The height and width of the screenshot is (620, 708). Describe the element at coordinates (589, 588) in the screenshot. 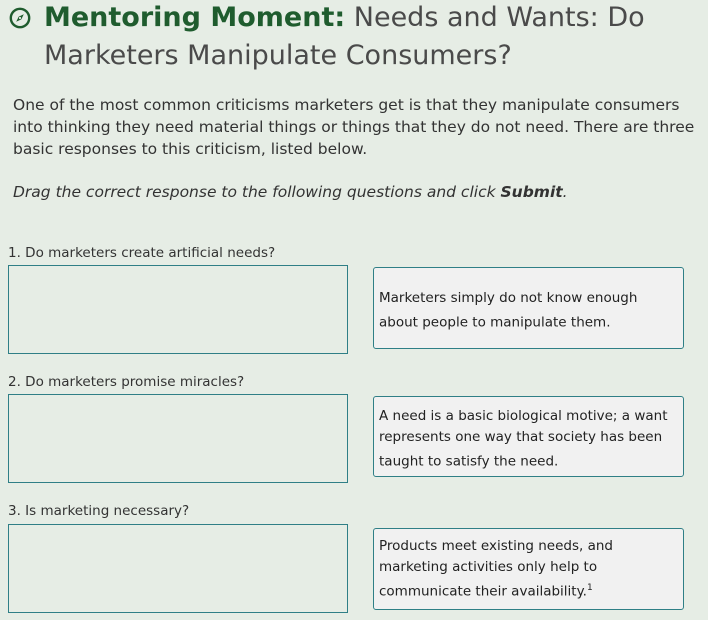

I see `response-card-sup: 1` at that location.